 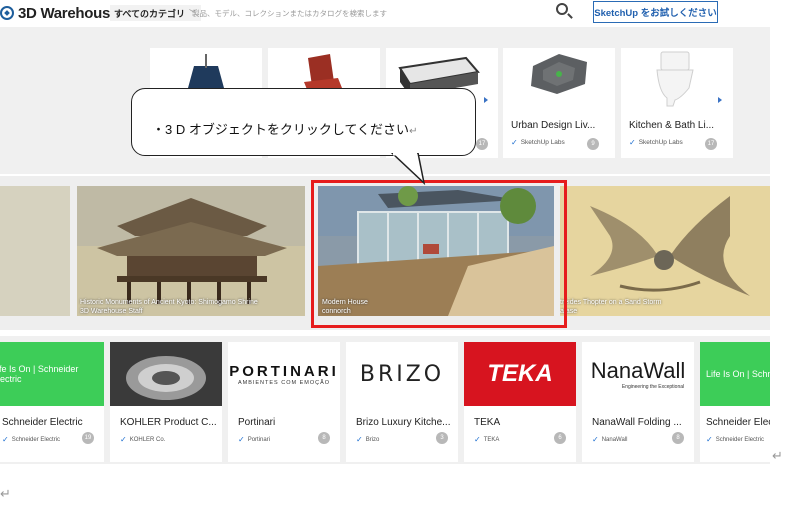 I want to click on callout-message: ・3 D オブジェクトをクリックしてください, so click(x=281, y=129).